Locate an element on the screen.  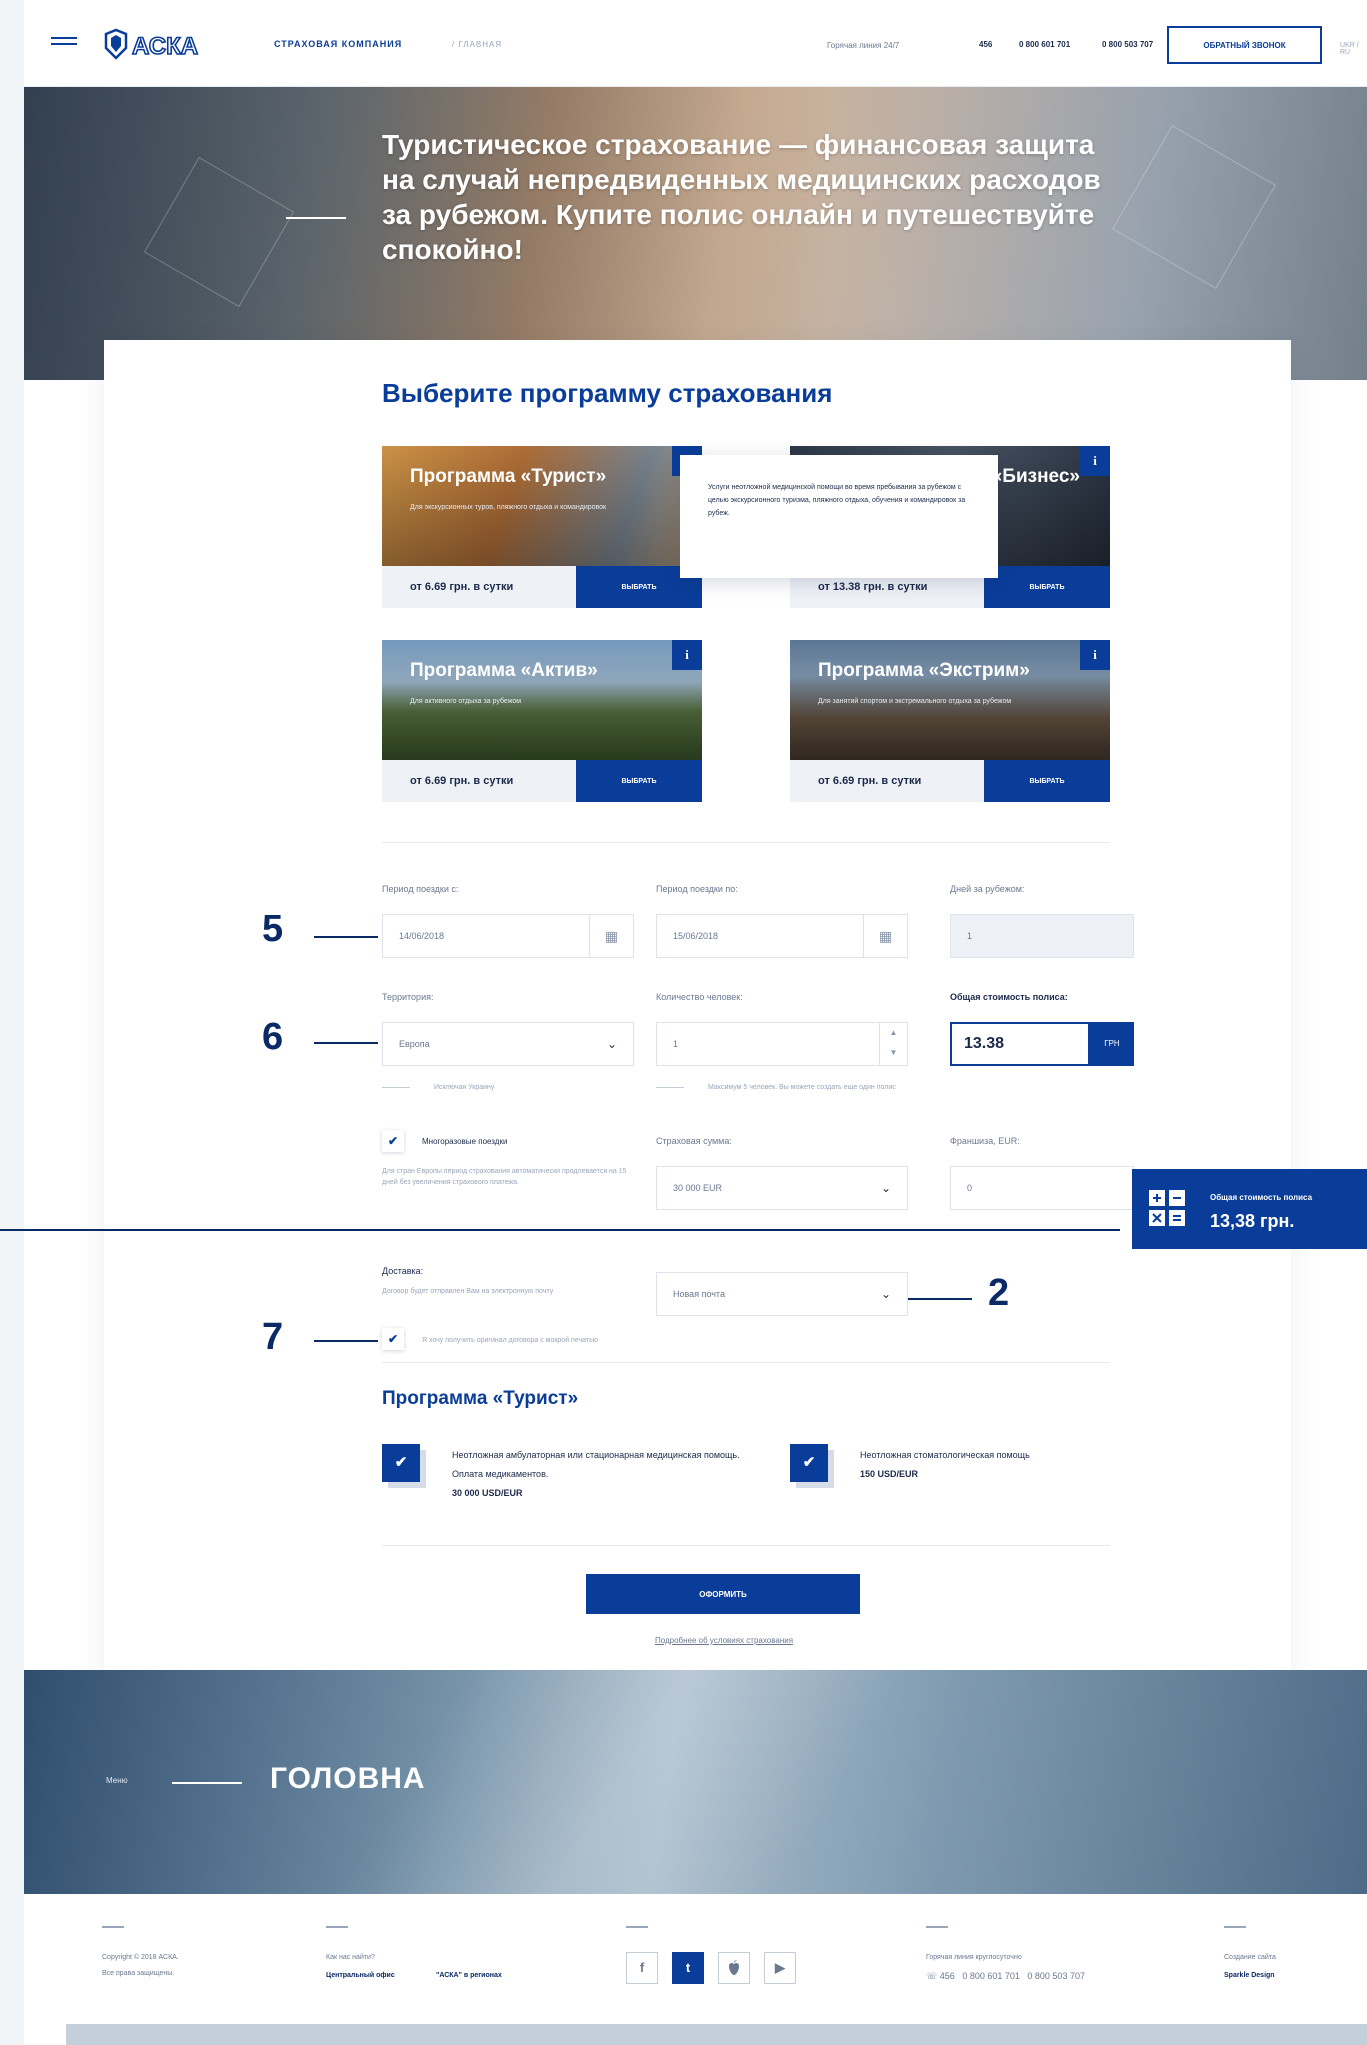
people-label: Количество человек: is located at coordinates (699, 997).